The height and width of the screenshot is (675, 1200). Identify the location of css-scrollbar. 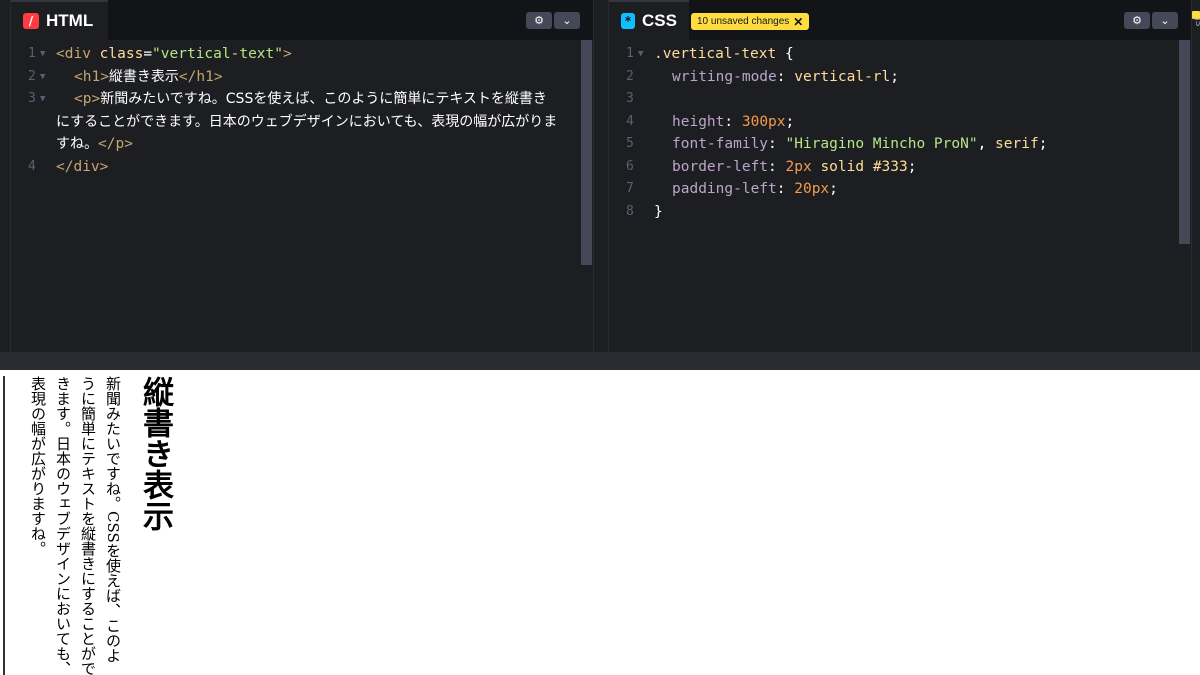
(1184, 142).